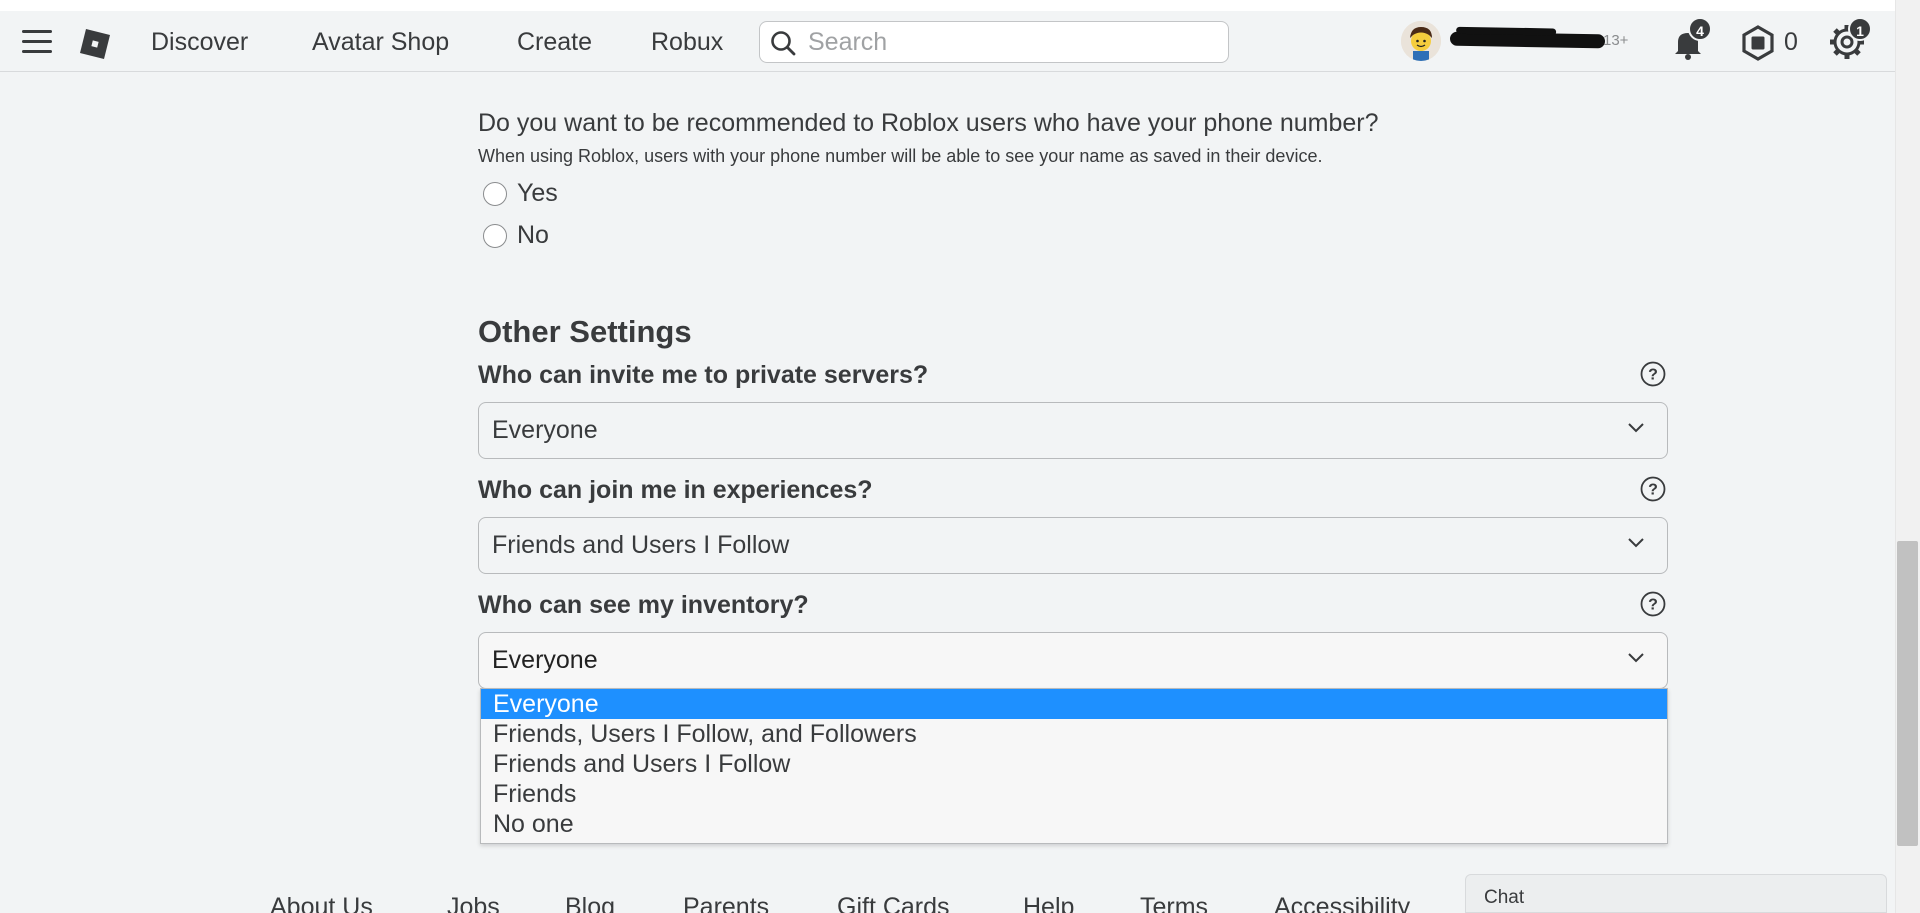  What do you see at coordinates (1048, 903) in the screenshot?
I see `footer-help: Help` at bounding box center [1048, 903].